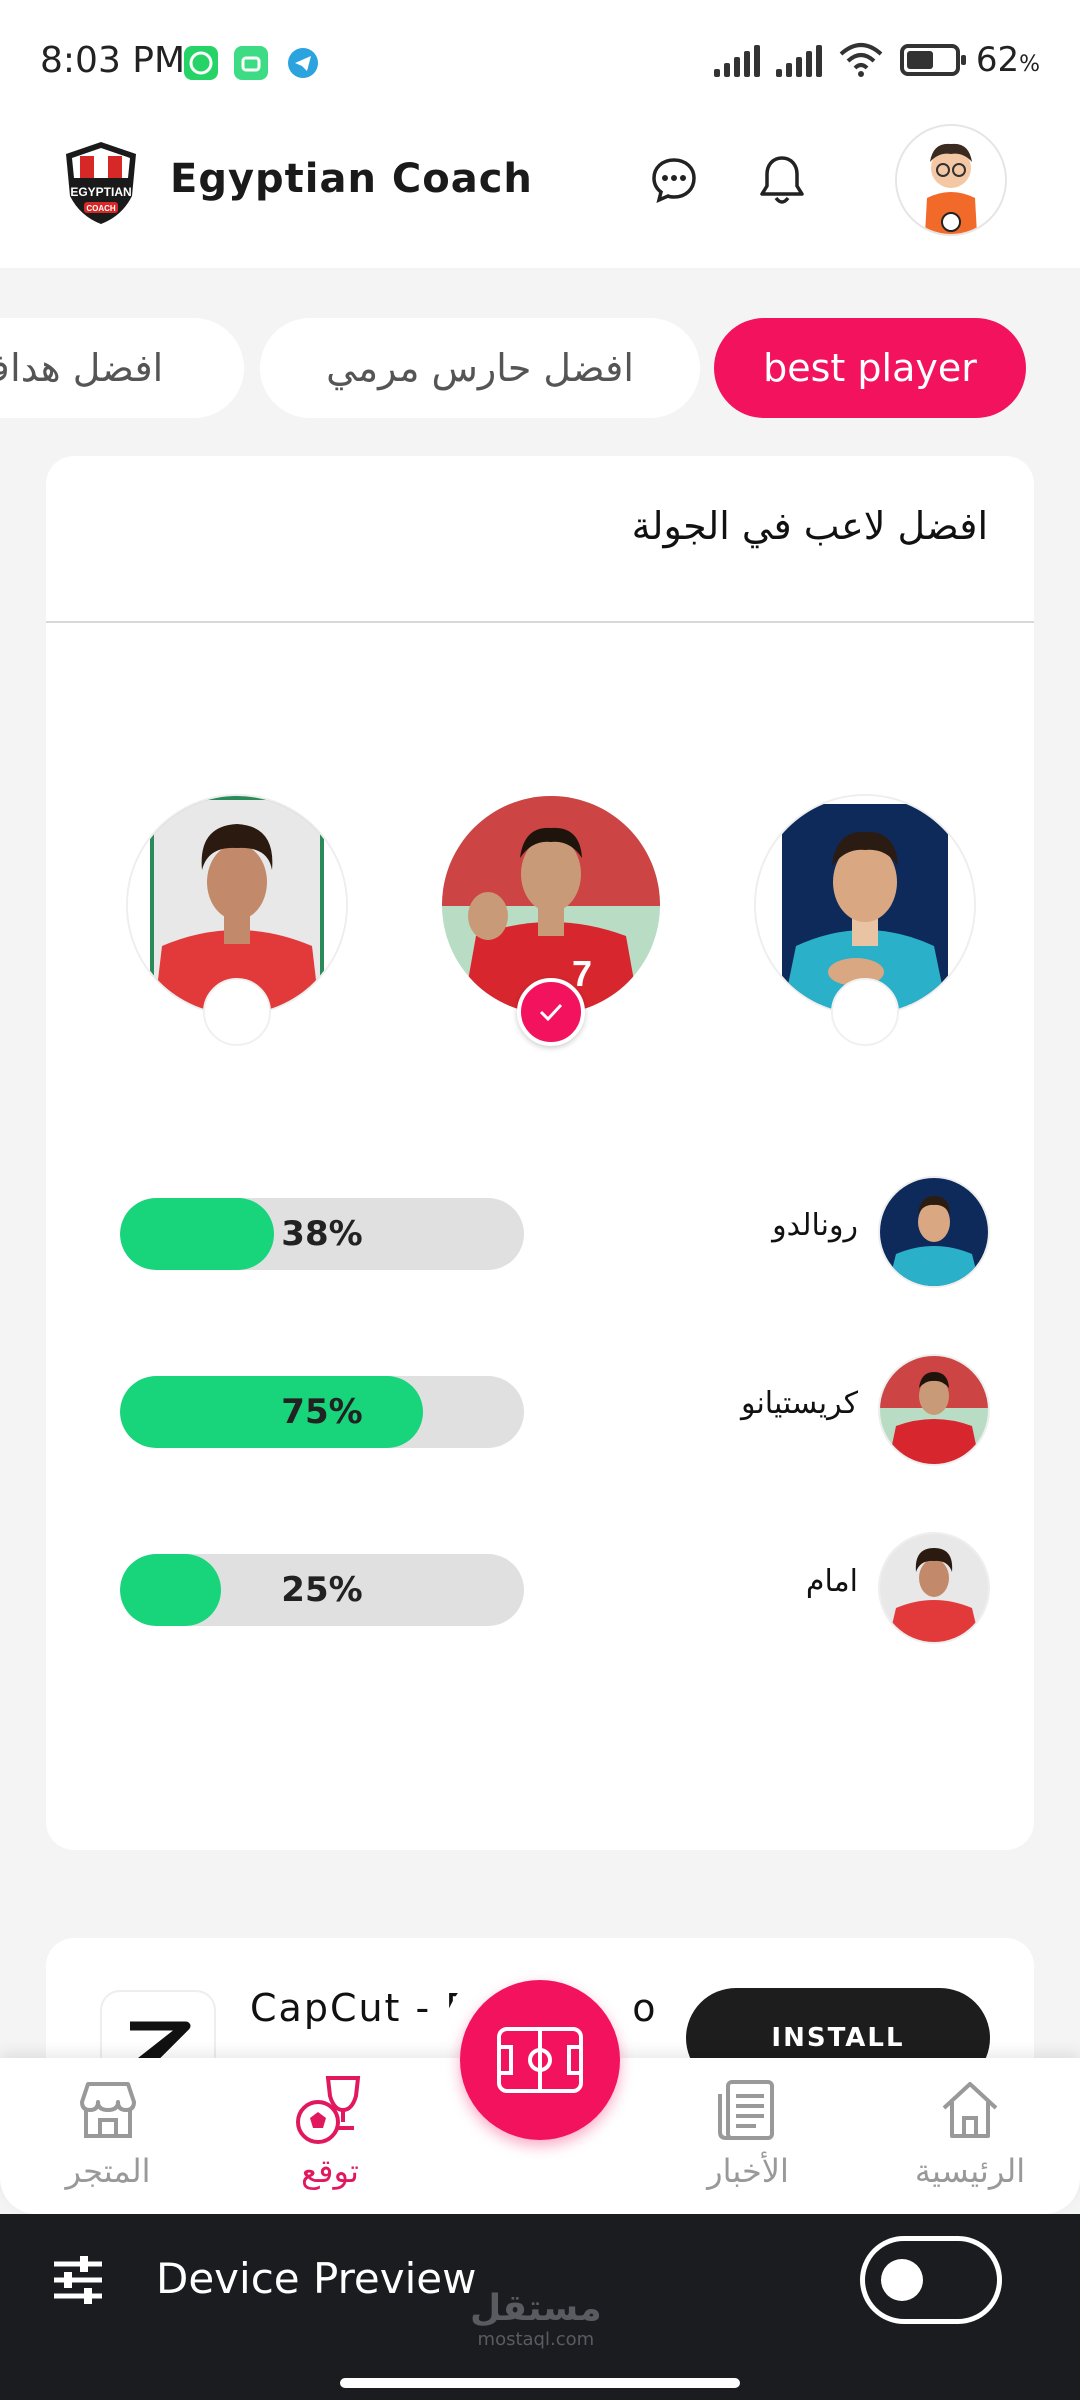 This screenshot has height=2400, width=1080. Describe the element at coordinates (970, 2110) in the screenshot. I see `home-icon` at that location.